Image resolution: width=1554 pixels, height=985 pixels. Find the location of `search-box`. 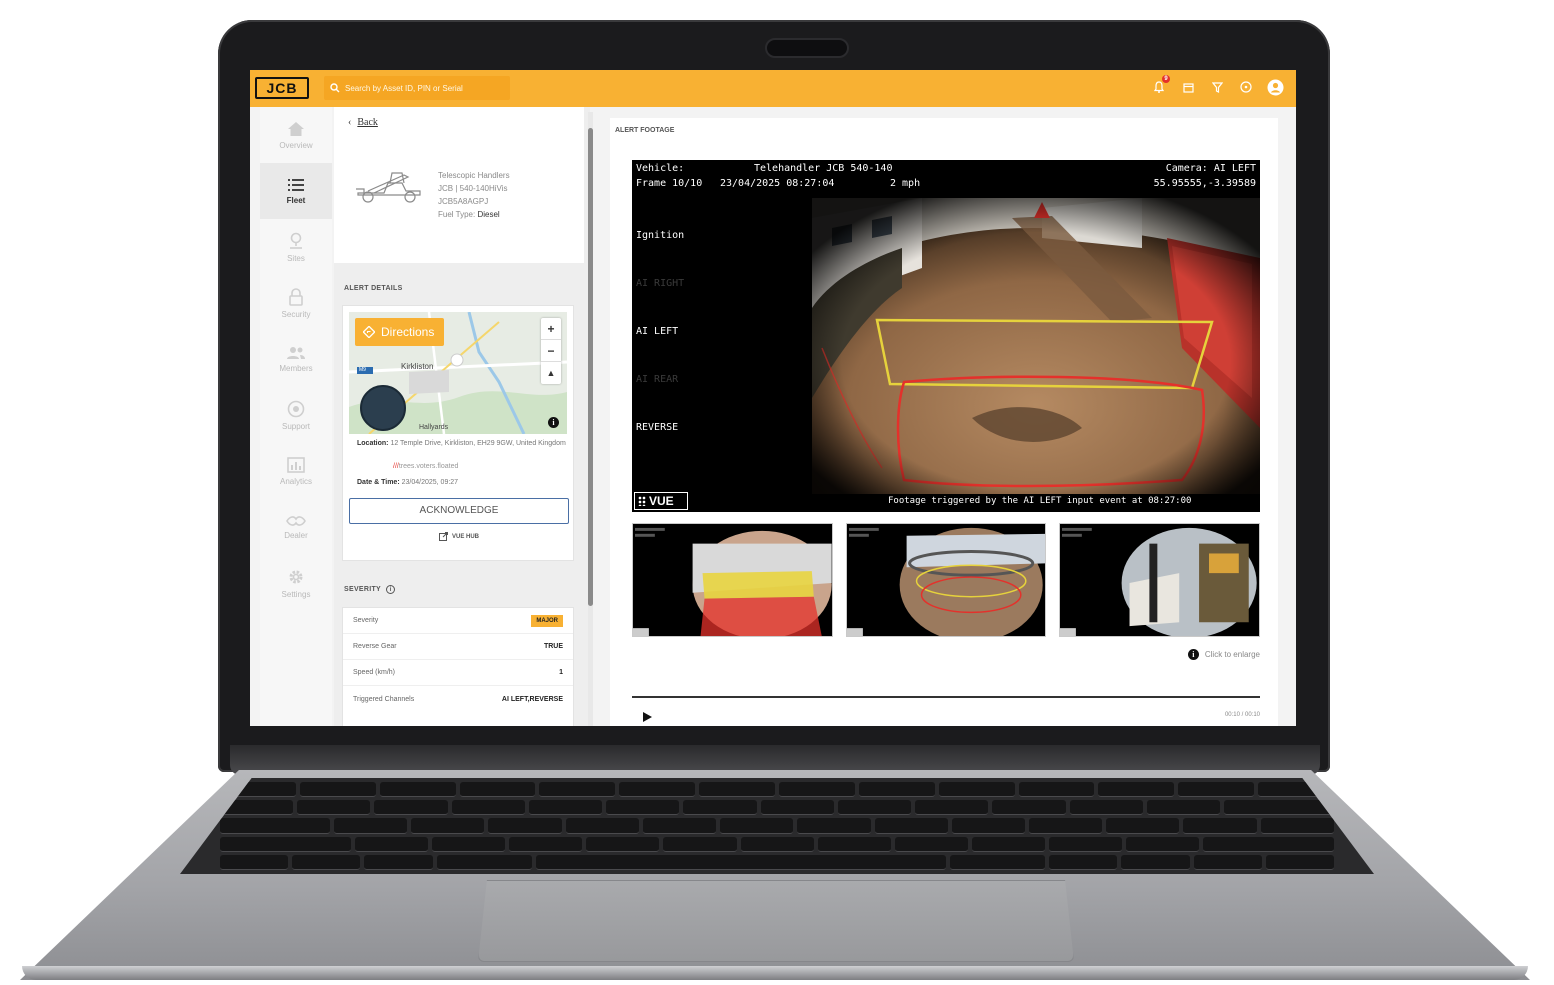

search-box is located at coordinates (417, 88).